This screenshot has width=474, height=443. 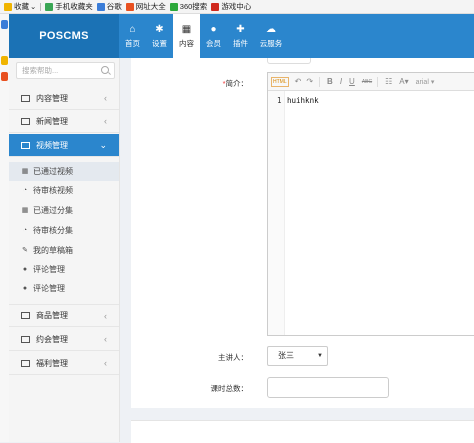 I want to click on sidebar-item-label: 内容管理, so click(x=52, y=98).